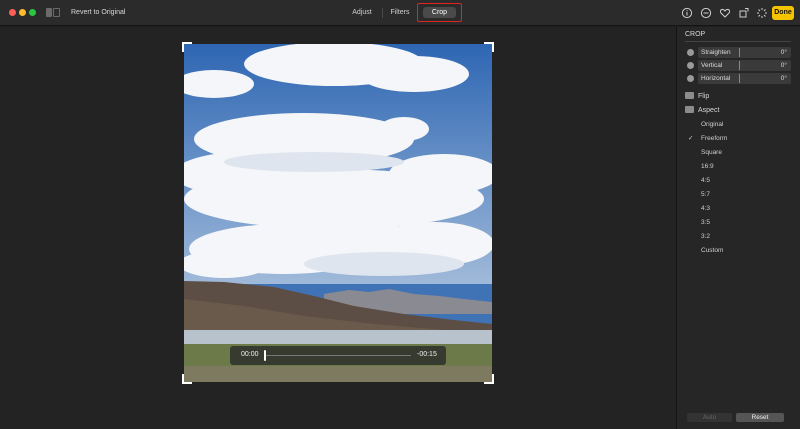  Describe the element at coordinates (382, 13) in the screenshot. I see `tab-divider` at that location.